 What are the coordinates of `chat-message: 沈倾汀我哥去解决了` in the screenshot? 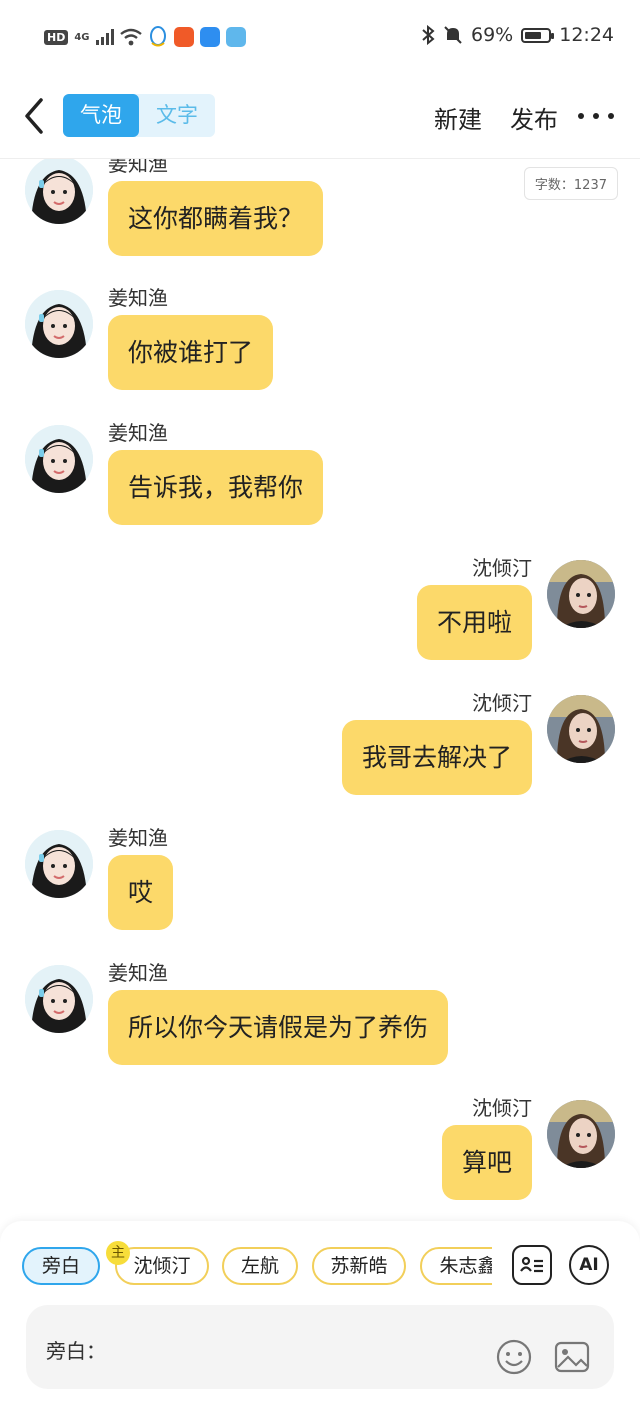 It's located at (320, 753).